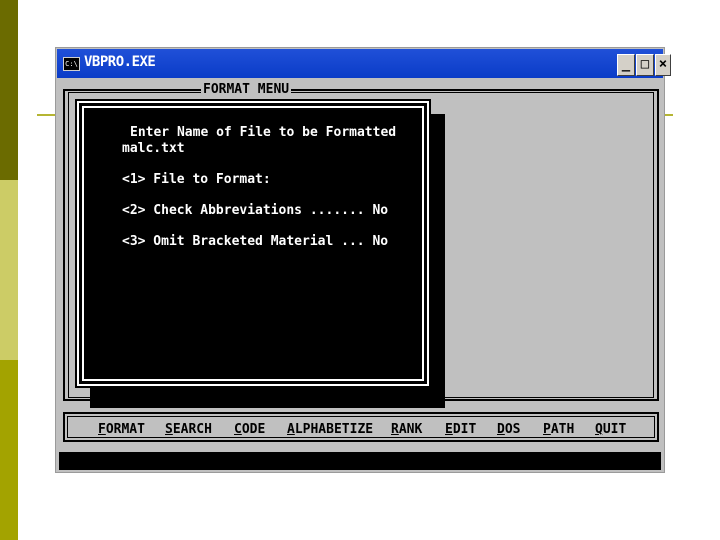 The image size is (720, 540). I want to click on slide-rule-right, so click(669, 115).